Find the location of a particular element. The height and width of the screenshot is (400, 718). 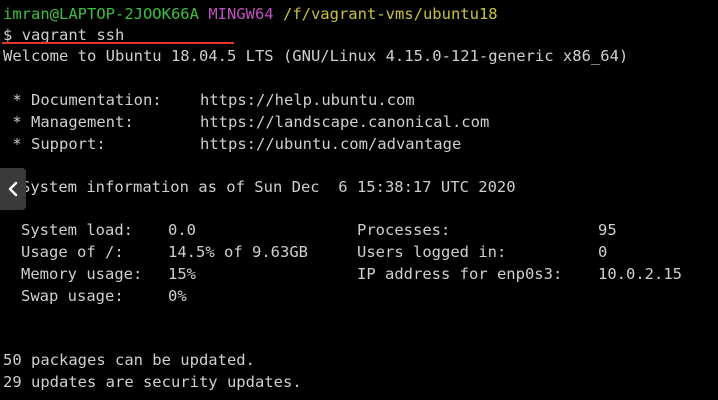

previous-button is located at coordinates (13, 189).